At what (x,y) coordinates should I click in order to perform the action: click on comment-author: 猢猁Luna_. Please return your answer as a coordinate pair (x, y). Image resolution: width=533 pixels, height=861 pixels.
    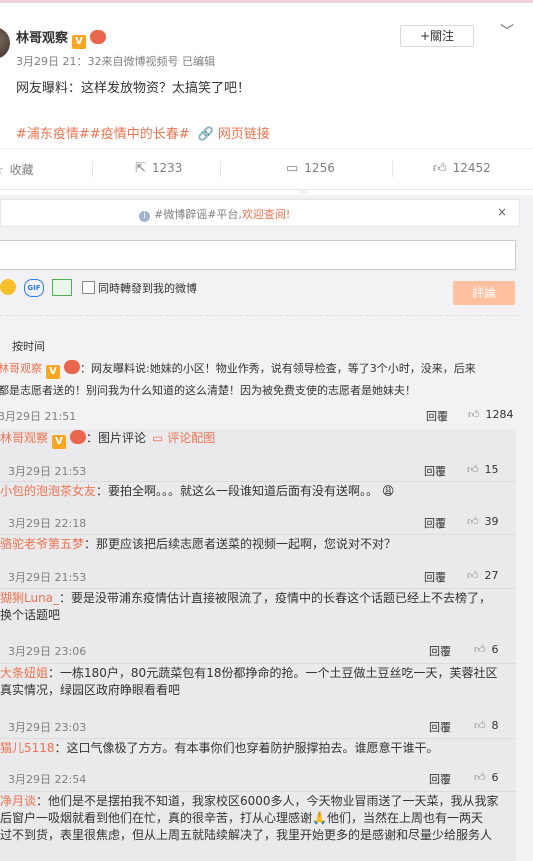
    Looking at the image, I should click on (29, 598).